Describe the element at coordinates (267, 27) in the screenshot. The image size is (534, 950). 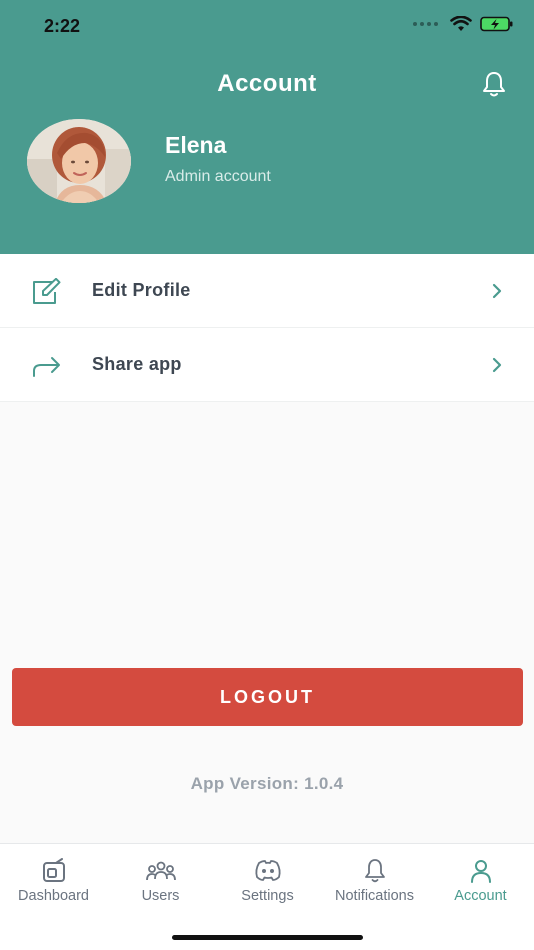
I see `status-bar: 2:22` at that location.